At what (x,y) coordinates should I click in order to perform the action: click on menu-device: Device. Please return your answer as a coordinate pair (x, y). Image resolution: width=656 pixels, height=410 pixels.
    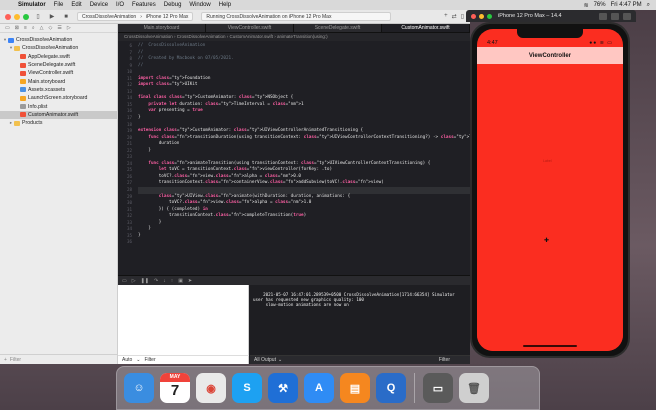
    Looking at the image, I should click on (99, 5).